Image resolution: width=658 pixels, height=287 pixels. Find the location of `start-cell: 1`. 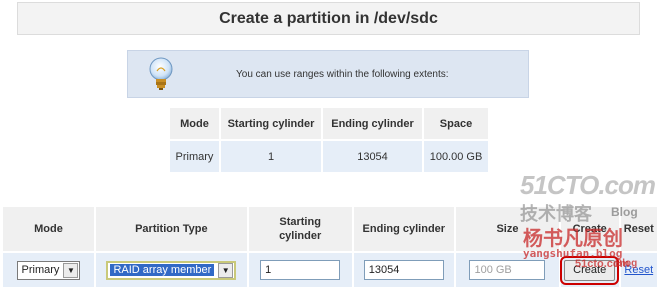

start-cell: 1 is located at coordinates (300, 270).